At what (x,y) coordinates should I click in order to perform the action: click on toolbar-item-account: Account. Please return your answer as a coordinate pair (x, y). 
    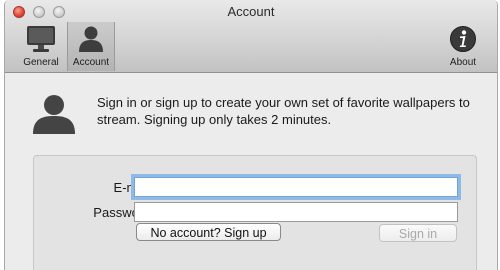
    Looking at the image, I should click on (91, 46).